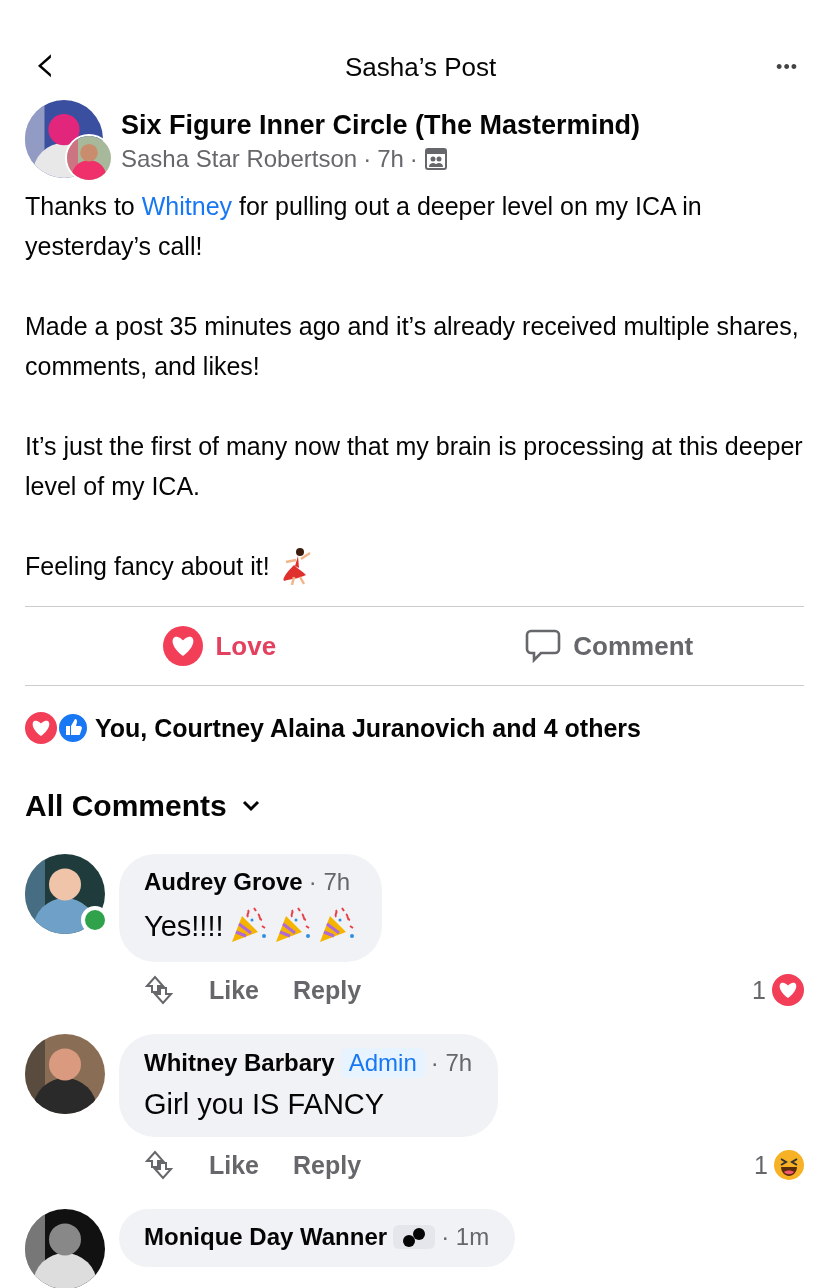 Image resolution: width=828 pixels, height=1288 pixels. What do you see at coordinates (223, 882) in the screenshot?
I see `commenter-name: Audrey Grove` at bounding box center [223, 882].